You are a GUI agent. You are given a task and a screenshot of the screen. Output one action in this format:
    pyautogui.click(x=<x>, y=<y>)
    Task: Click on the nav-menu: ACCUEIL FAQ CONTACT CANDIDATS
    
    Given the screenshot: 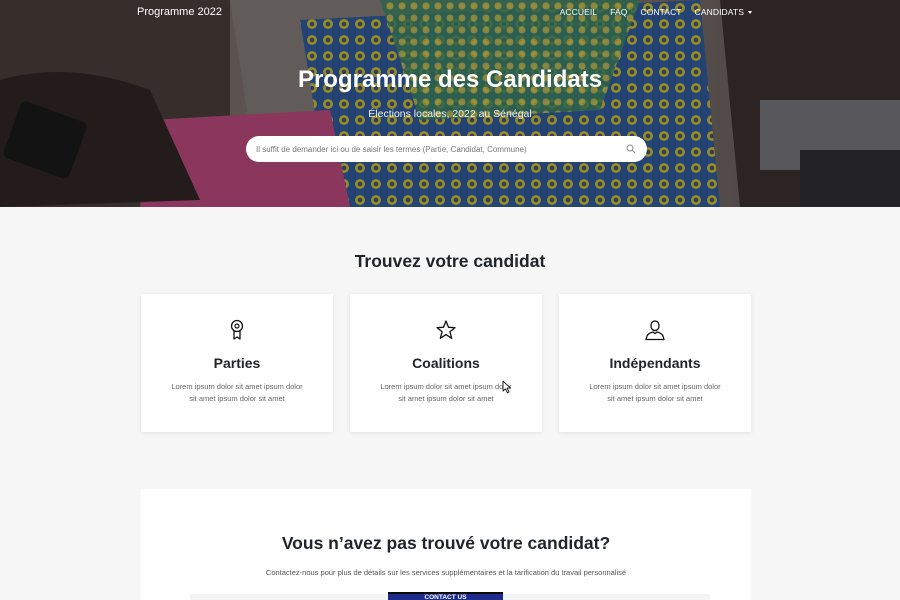 What is the action you would take?
    pyautogui.click(x=656, y=12)
    